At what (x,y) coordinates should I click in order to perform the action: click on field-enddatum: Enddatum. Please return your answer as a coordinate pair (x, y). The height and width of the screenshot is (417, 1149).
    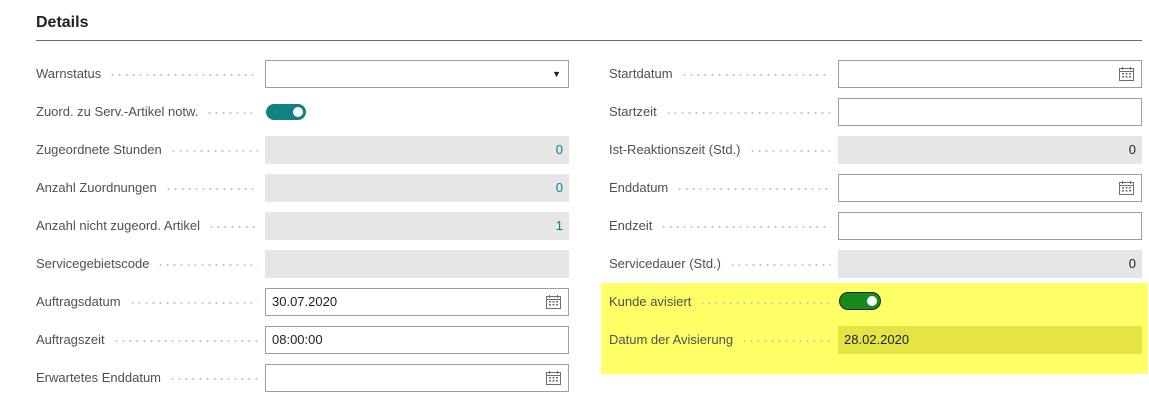
    Looking at the image, I should click on (875, 188).